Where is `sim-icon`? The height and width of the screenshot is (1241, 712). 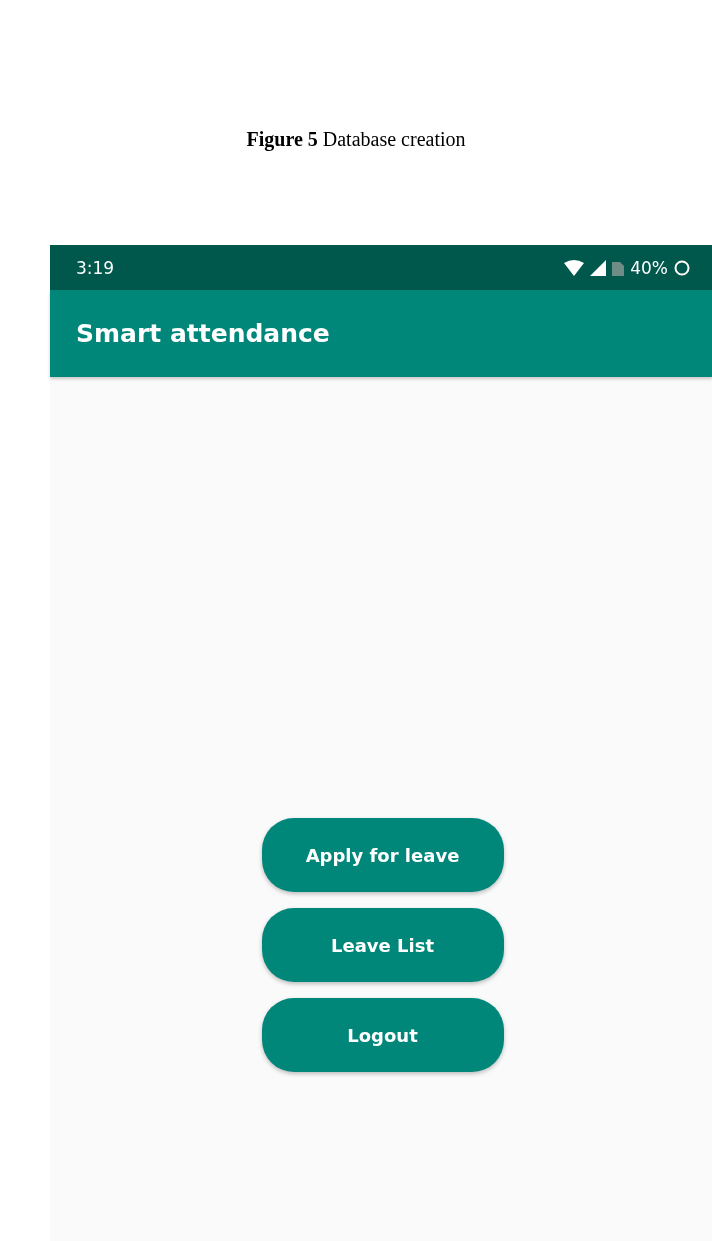 sim-icon is located at coordinates (618, 267).